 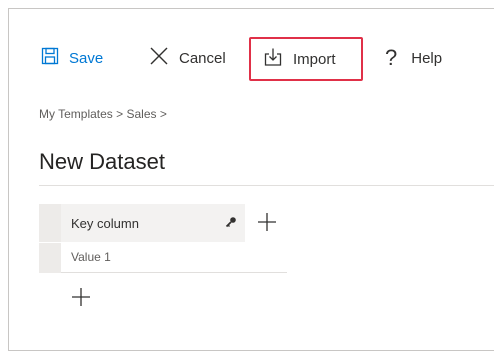 I want to click on close-icon, so click(x=159, y=58).